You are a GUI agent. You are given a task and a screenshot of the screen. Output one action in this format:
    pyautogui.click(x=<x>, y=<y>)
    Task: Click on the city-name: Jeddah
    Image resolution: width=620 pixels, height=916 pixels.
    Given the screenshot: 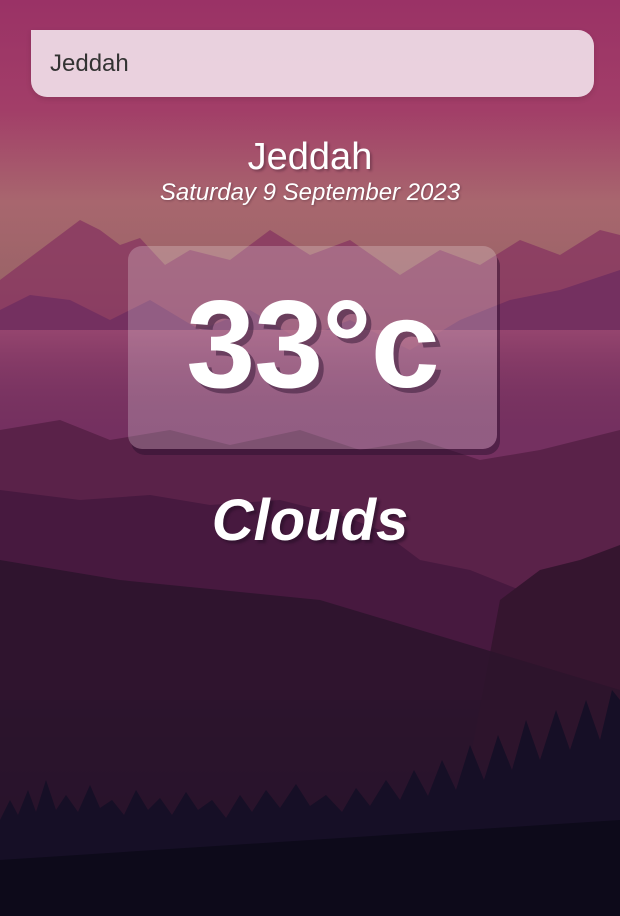 What is the action you would take?
    pyautogui.click(x=310, y=157)
    